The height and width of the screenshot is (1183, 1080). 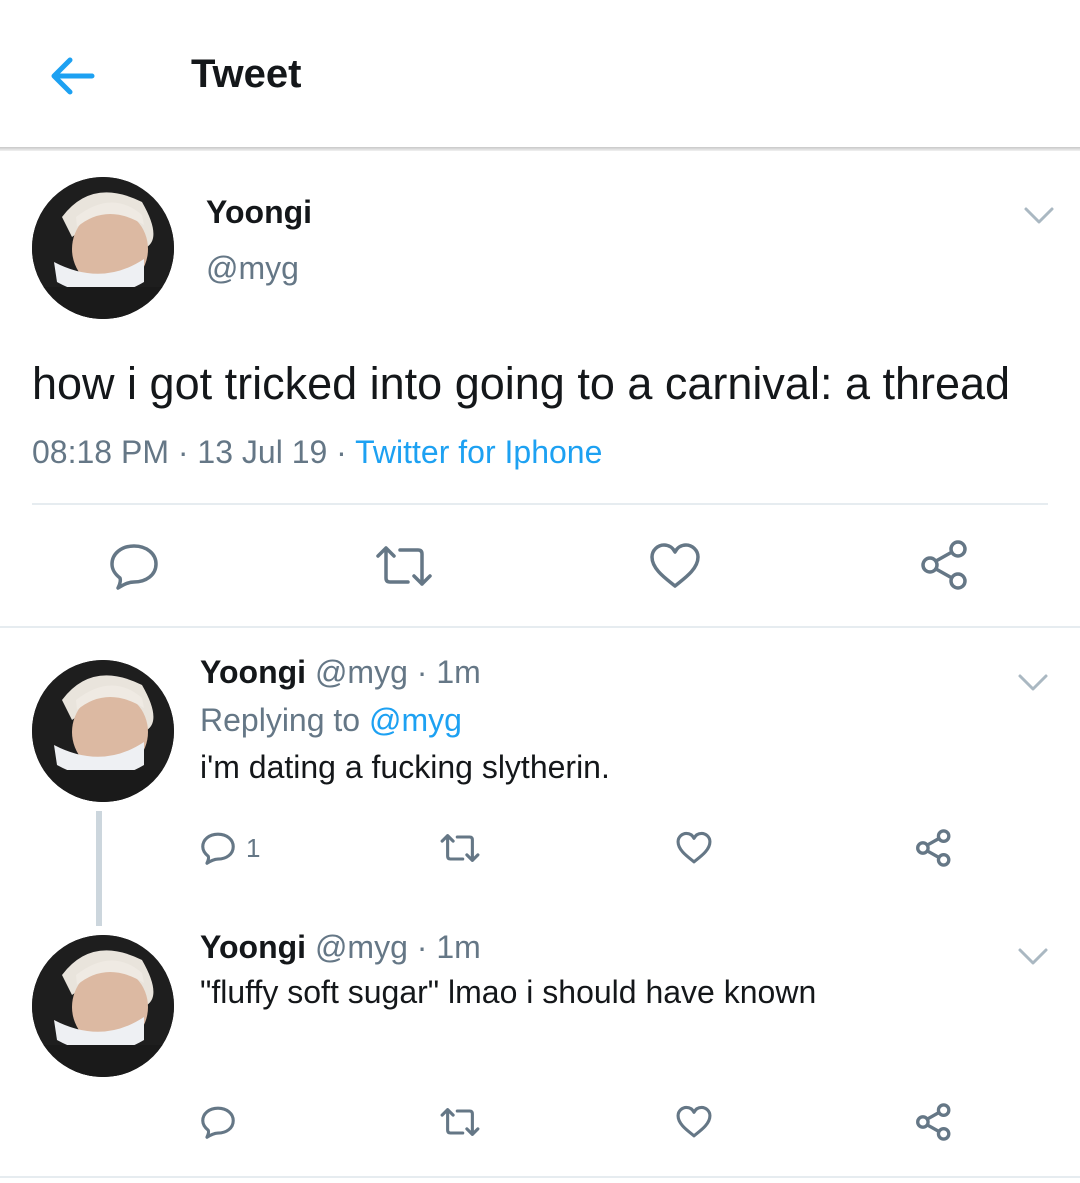 I want to click on reply-button: 1, so click(x=230, y=848).